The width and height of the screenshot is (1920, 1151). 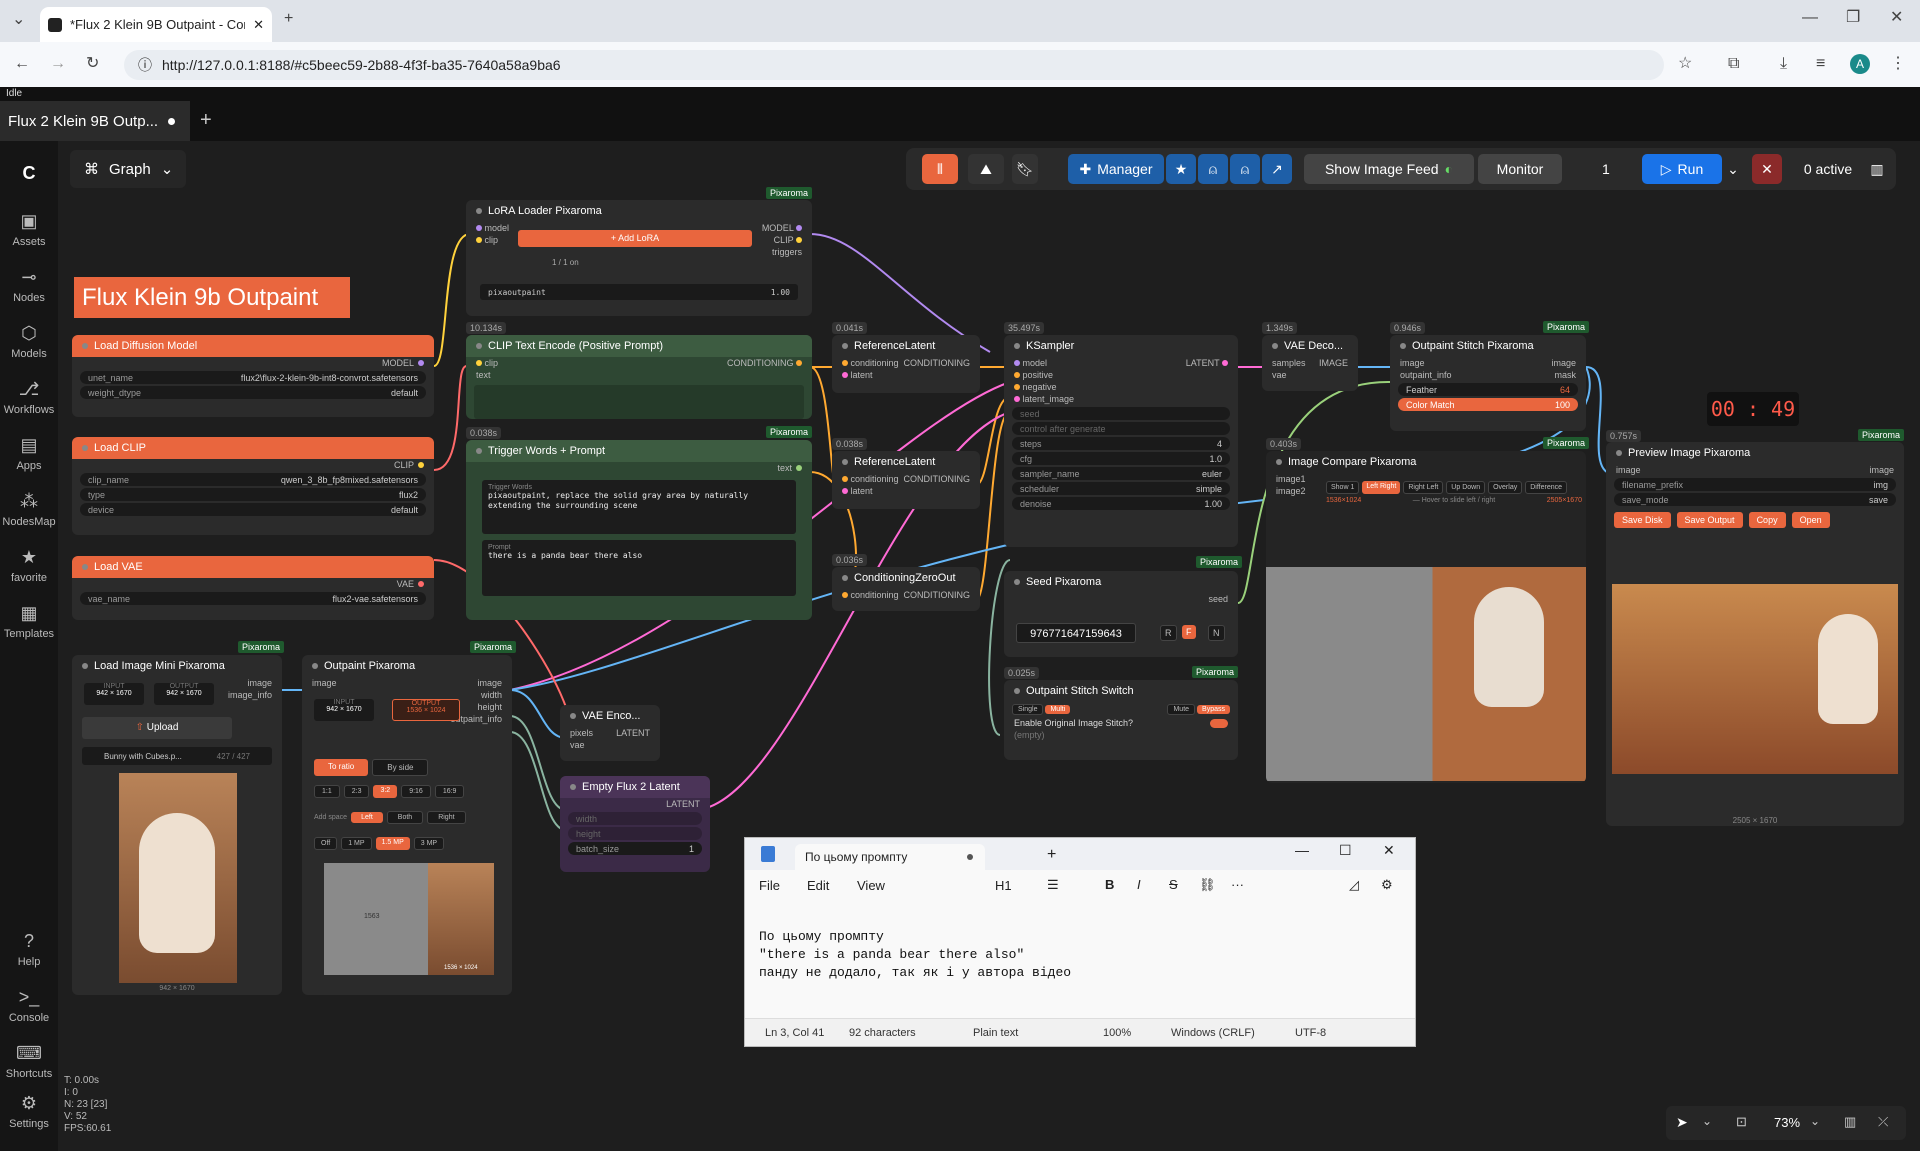 What do you see at coordinates (156, 24) in the screenshot?
I see `browser-tab: *Flux 2 Klein 9B Outpaint - Com ✕` at bounding box center [156, 24].